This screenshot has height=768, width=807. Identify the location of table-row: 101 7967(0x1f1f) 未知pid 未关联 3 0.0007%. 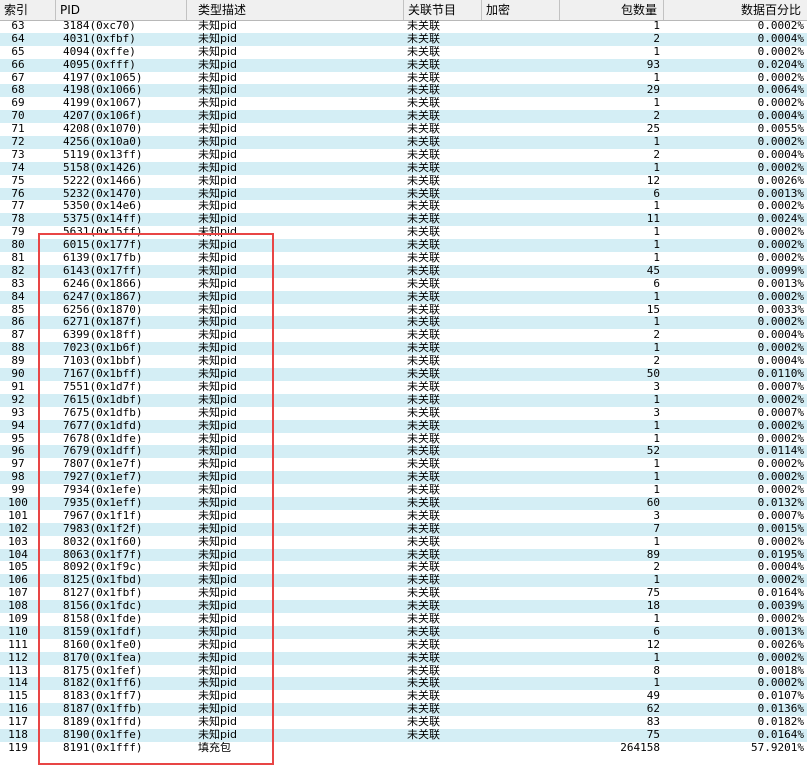
(403, 516).